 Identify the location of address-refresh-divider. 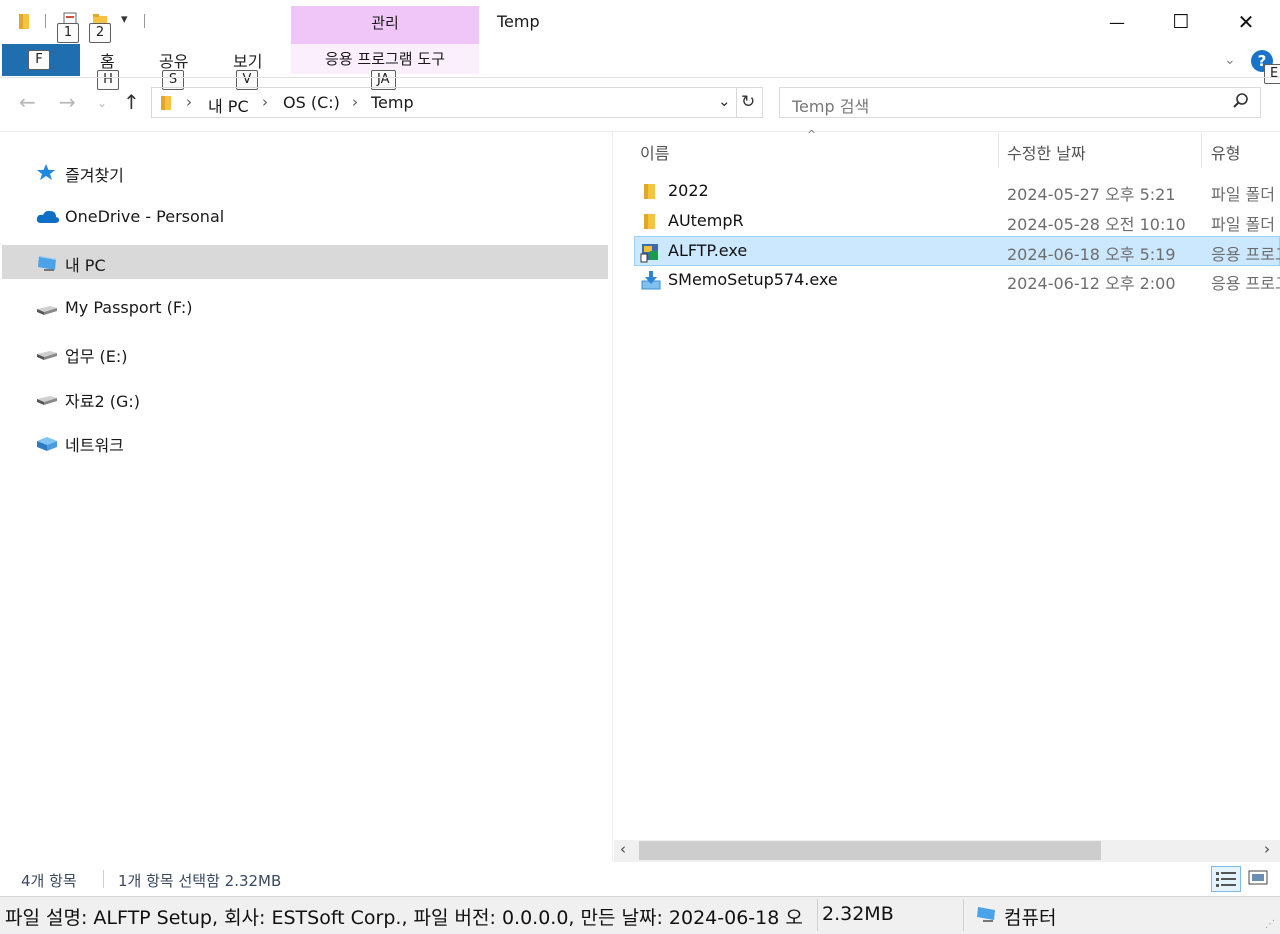
(736, 102).